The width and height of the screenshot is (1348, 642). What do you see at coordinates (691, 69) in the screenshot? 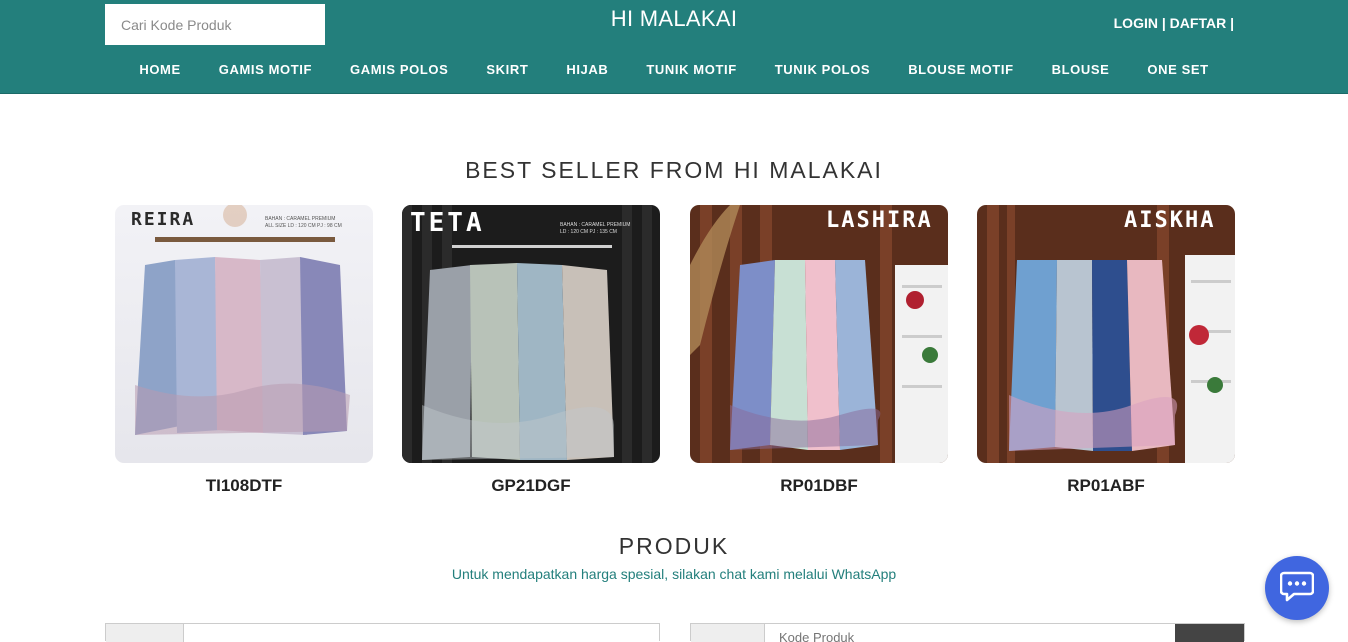
I see `nav-tunik-motif: TUNIK MOTIF` at bounding box center [691, 69].